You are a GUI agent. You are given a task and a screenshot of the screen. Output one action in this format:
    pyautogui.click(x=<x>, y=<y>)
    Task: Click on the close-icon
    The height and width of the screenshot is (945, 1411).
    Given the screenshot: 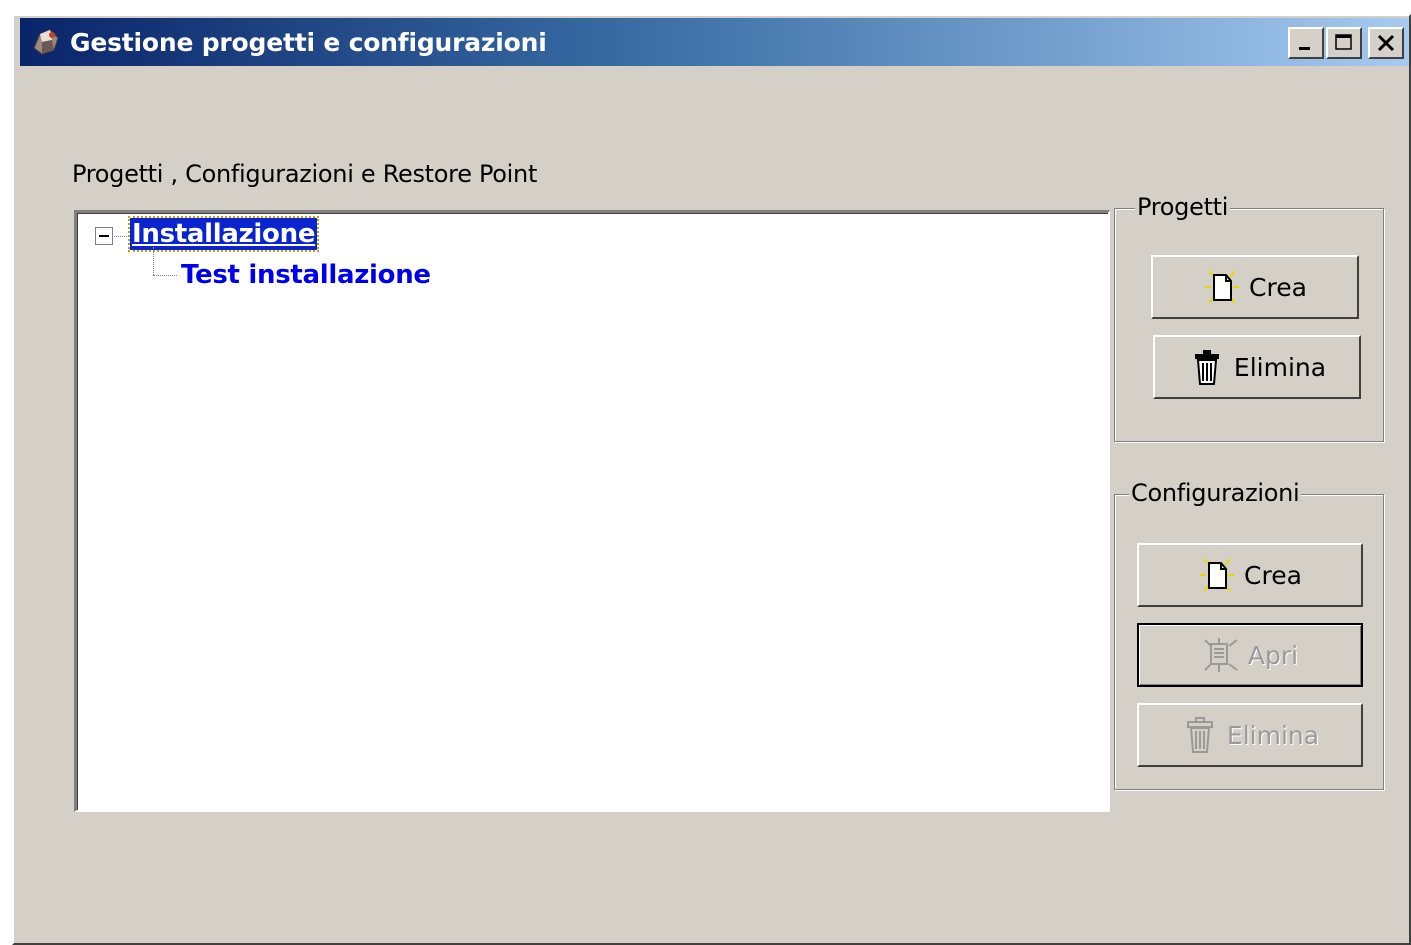 What is the action you would take?
    pyautogui.click(x=1386, y=43)
    